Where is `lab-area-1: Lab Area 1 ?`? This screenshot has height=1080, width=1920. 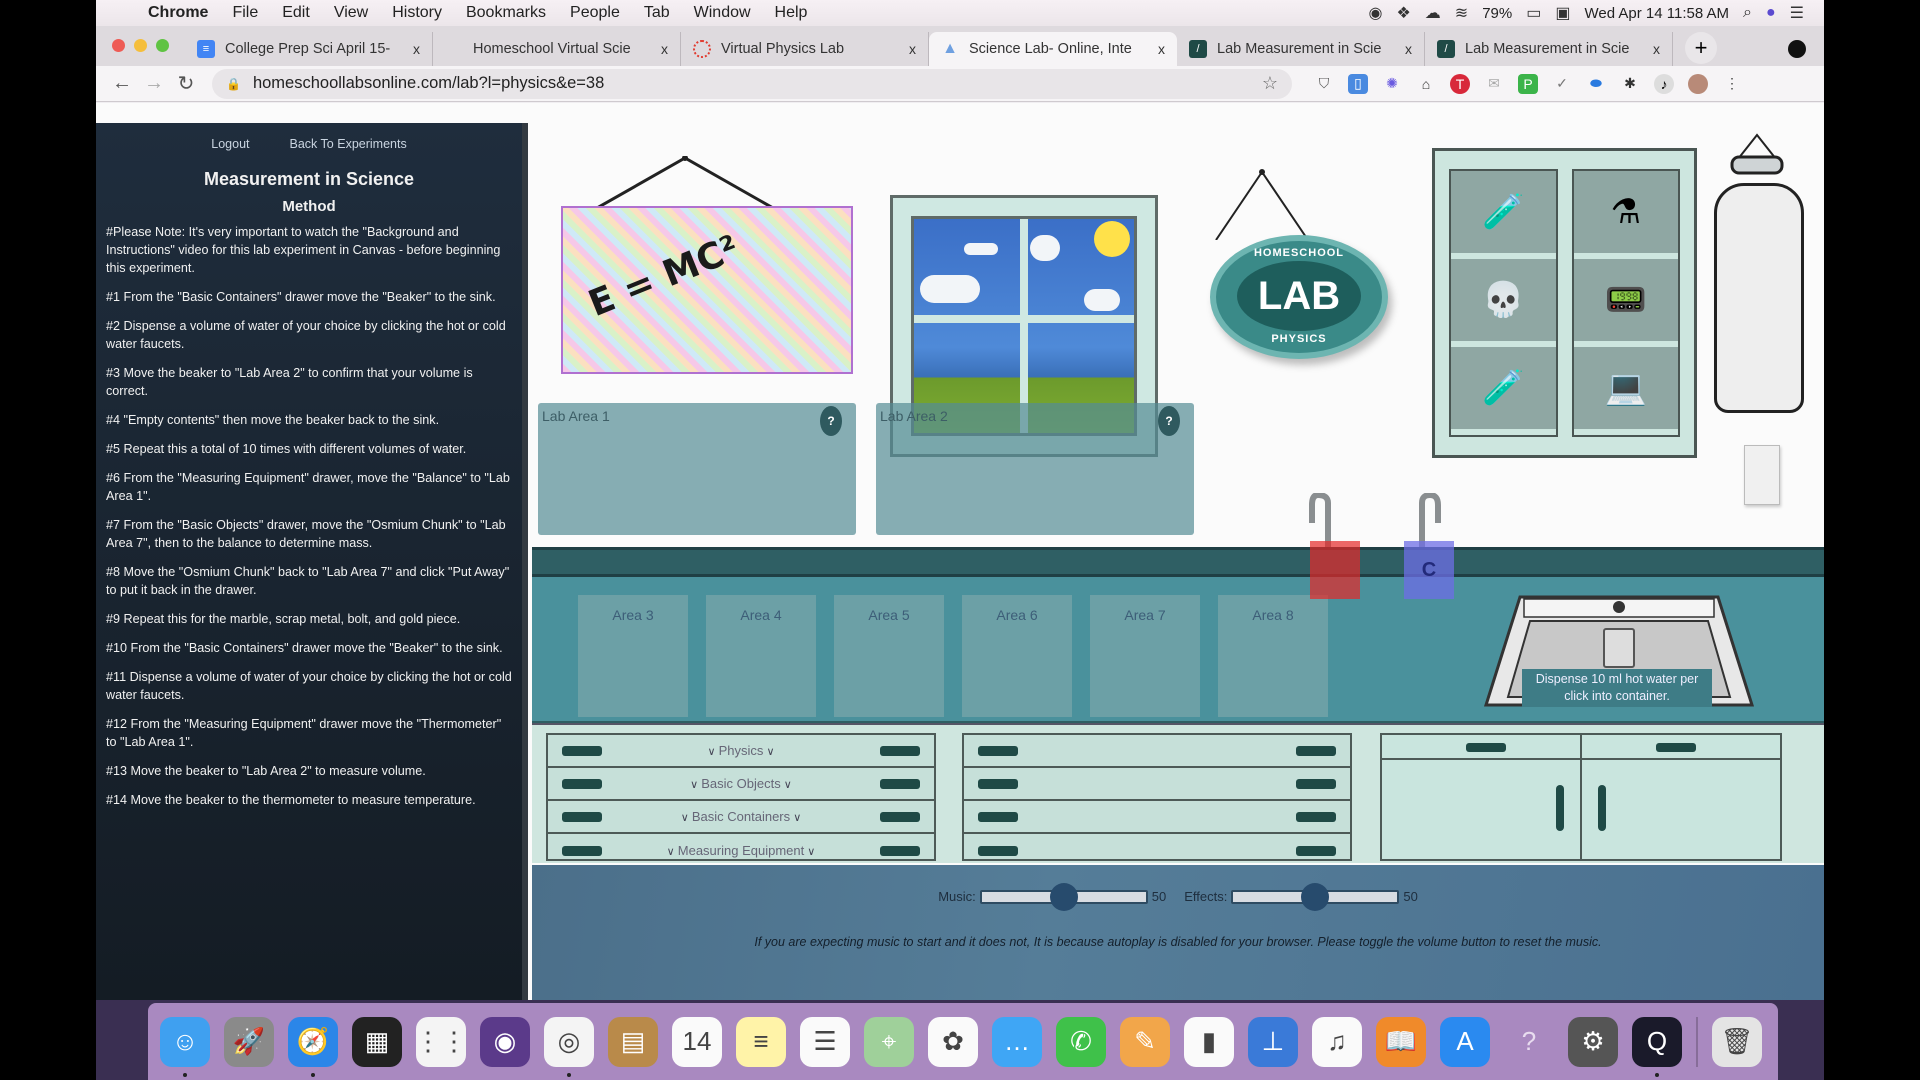
lab-area-1: Lab Area 1 ? is located at coordinates (697, 469).